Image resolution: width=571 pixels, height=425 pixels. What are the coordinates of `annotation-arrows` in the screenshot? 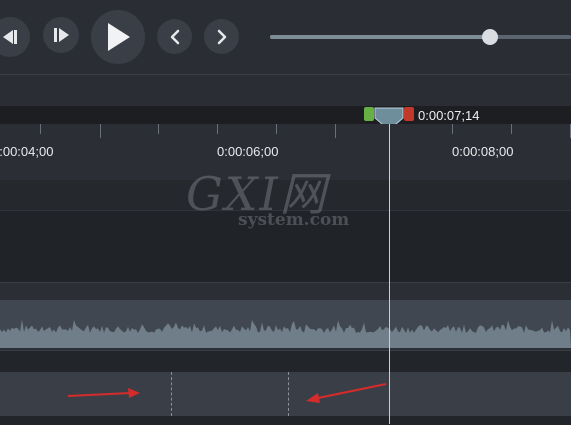 It's located at (227, 393).